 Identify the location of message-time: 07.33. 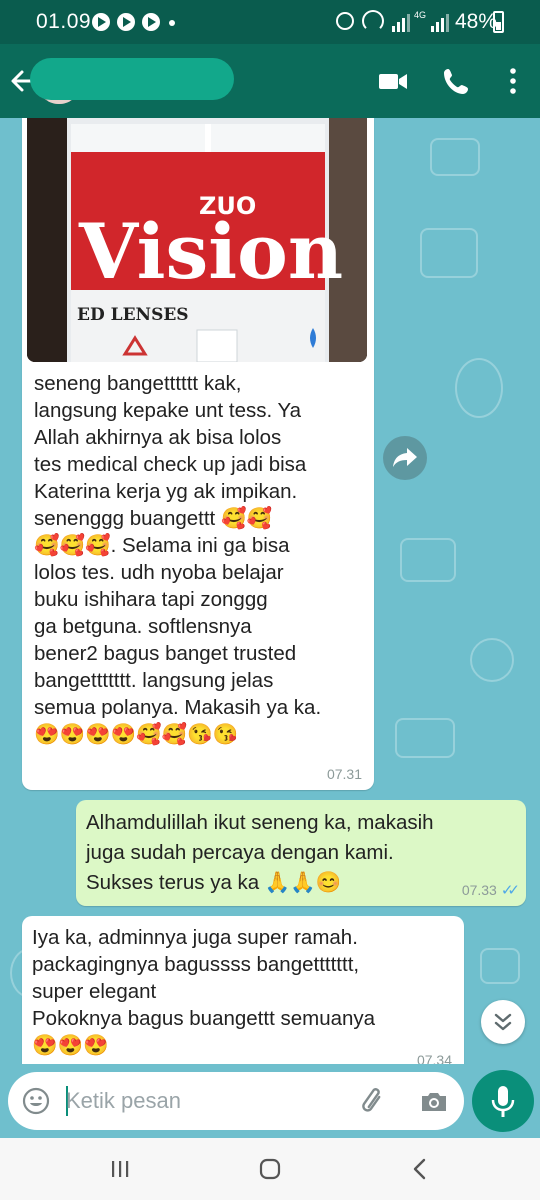
(479, 890).